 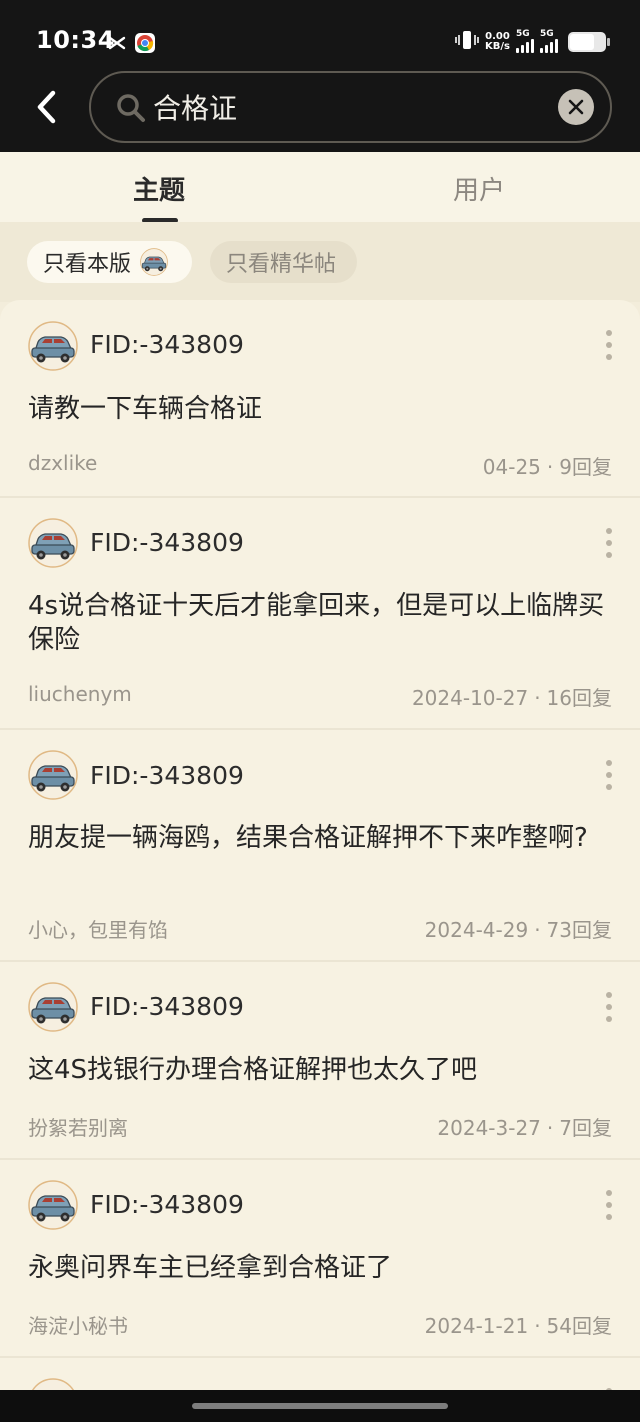 I want to click on filter-bar: 只看本版 只看精华帖, so click(x=320, y=262).